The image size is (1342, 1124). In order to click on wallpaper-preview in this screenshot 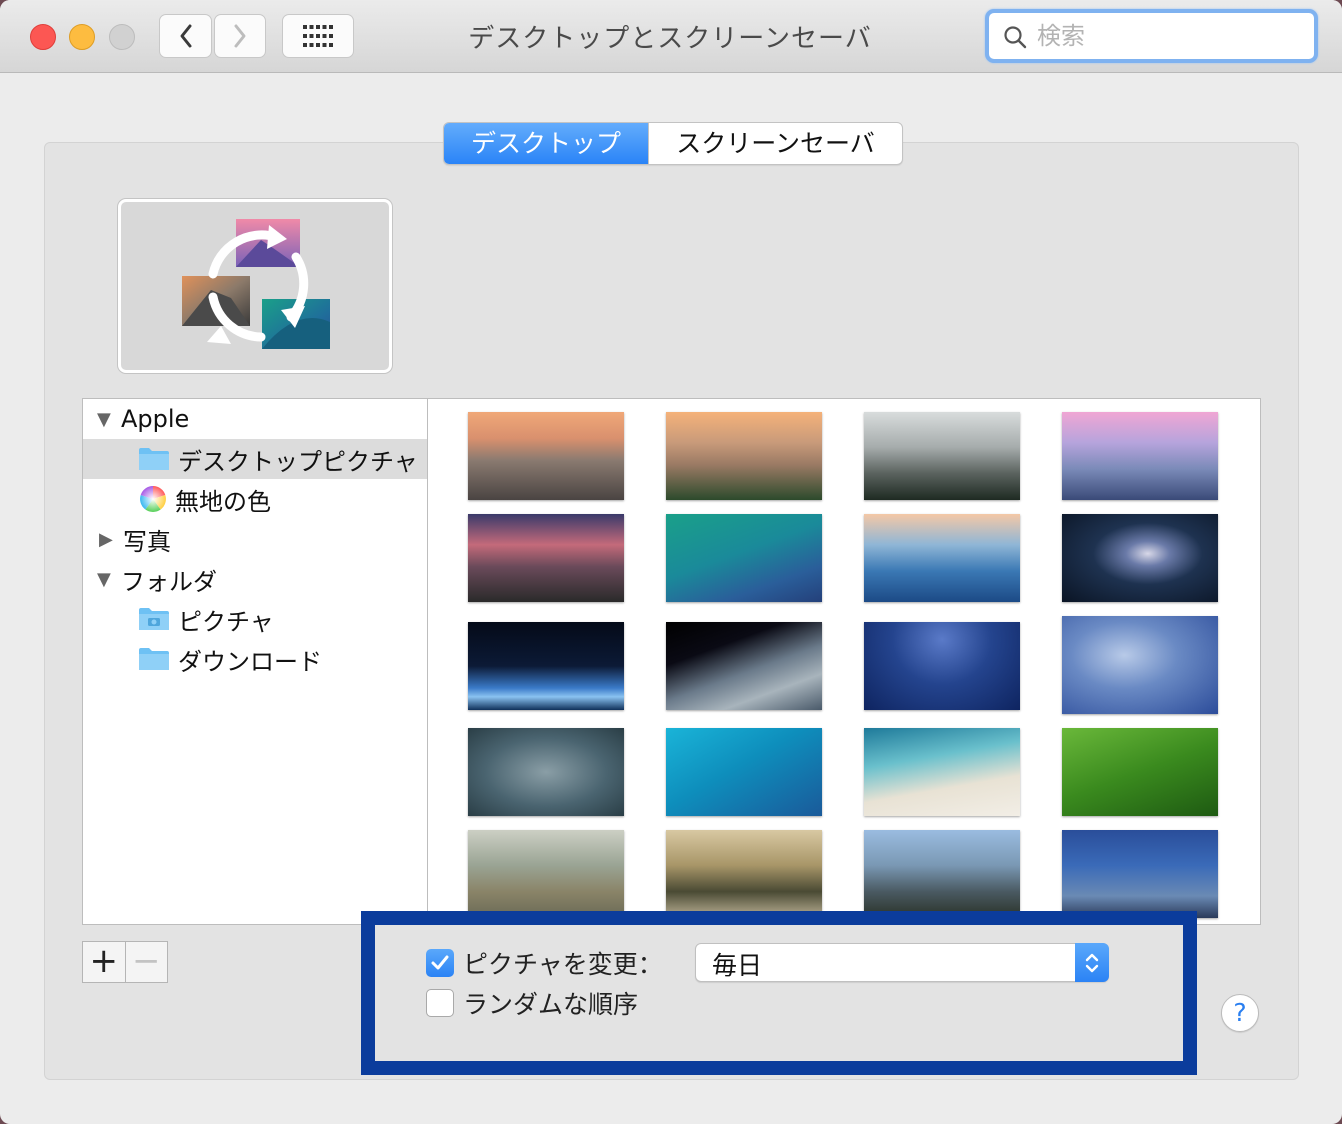, I will do `click(255, 286)`.